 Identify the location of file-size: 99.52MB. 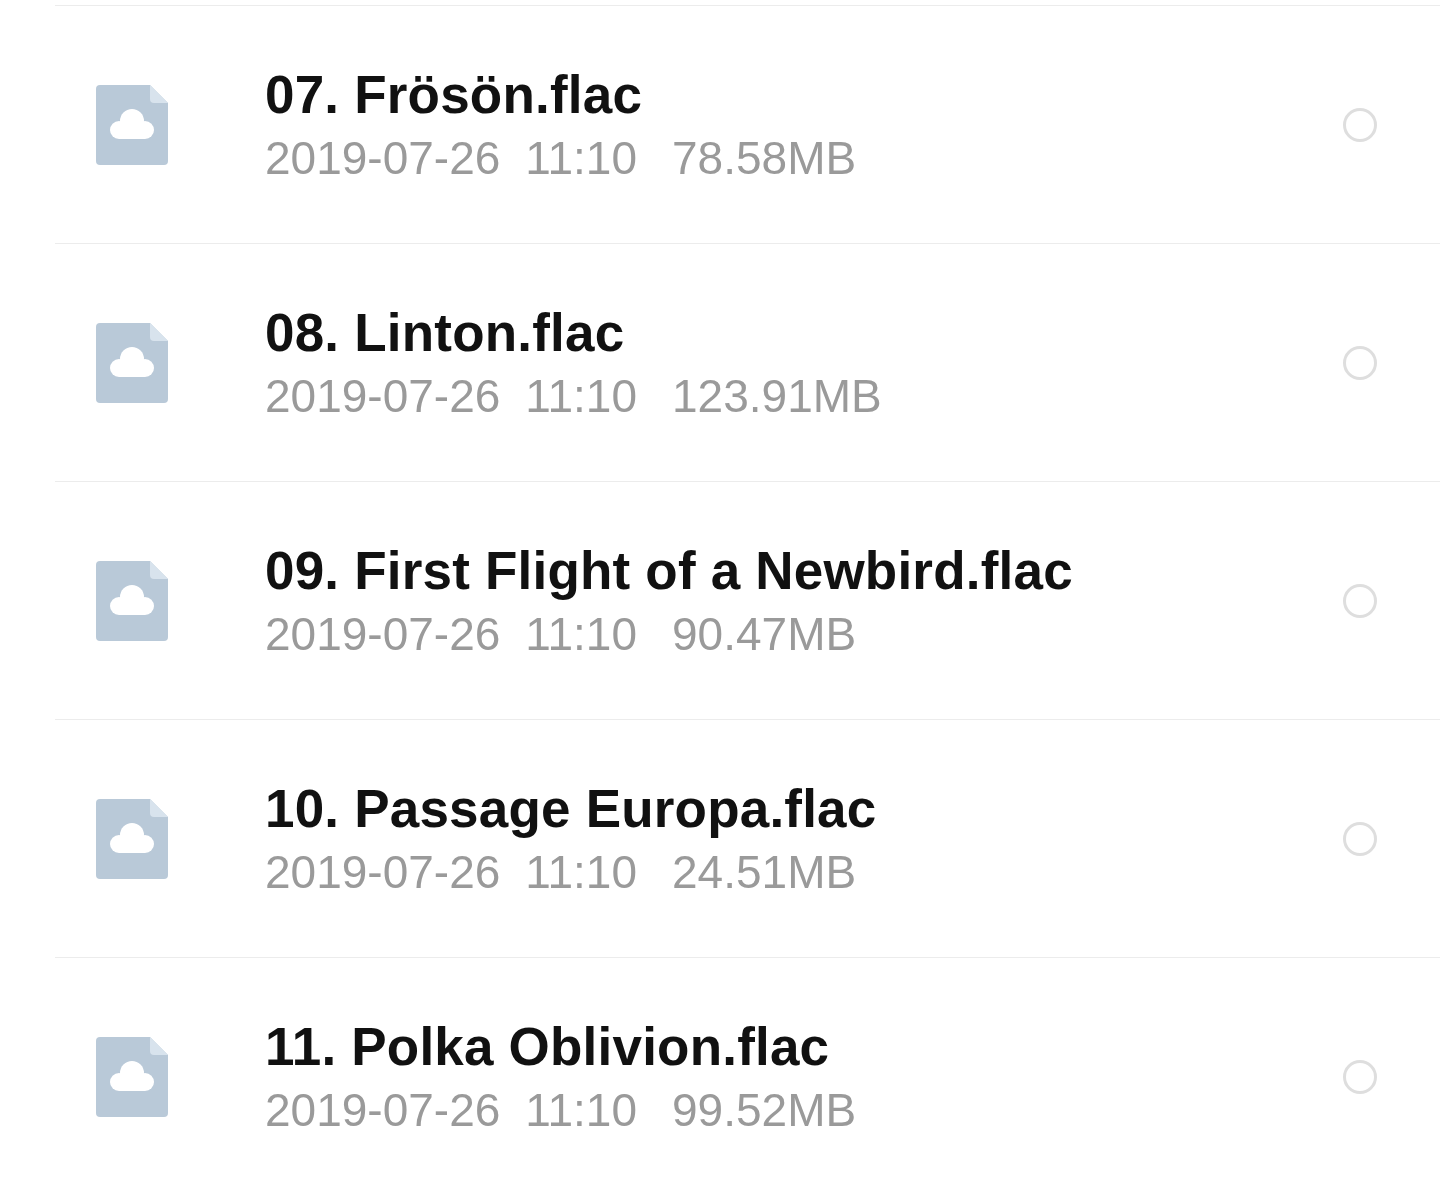
(764, 1109).